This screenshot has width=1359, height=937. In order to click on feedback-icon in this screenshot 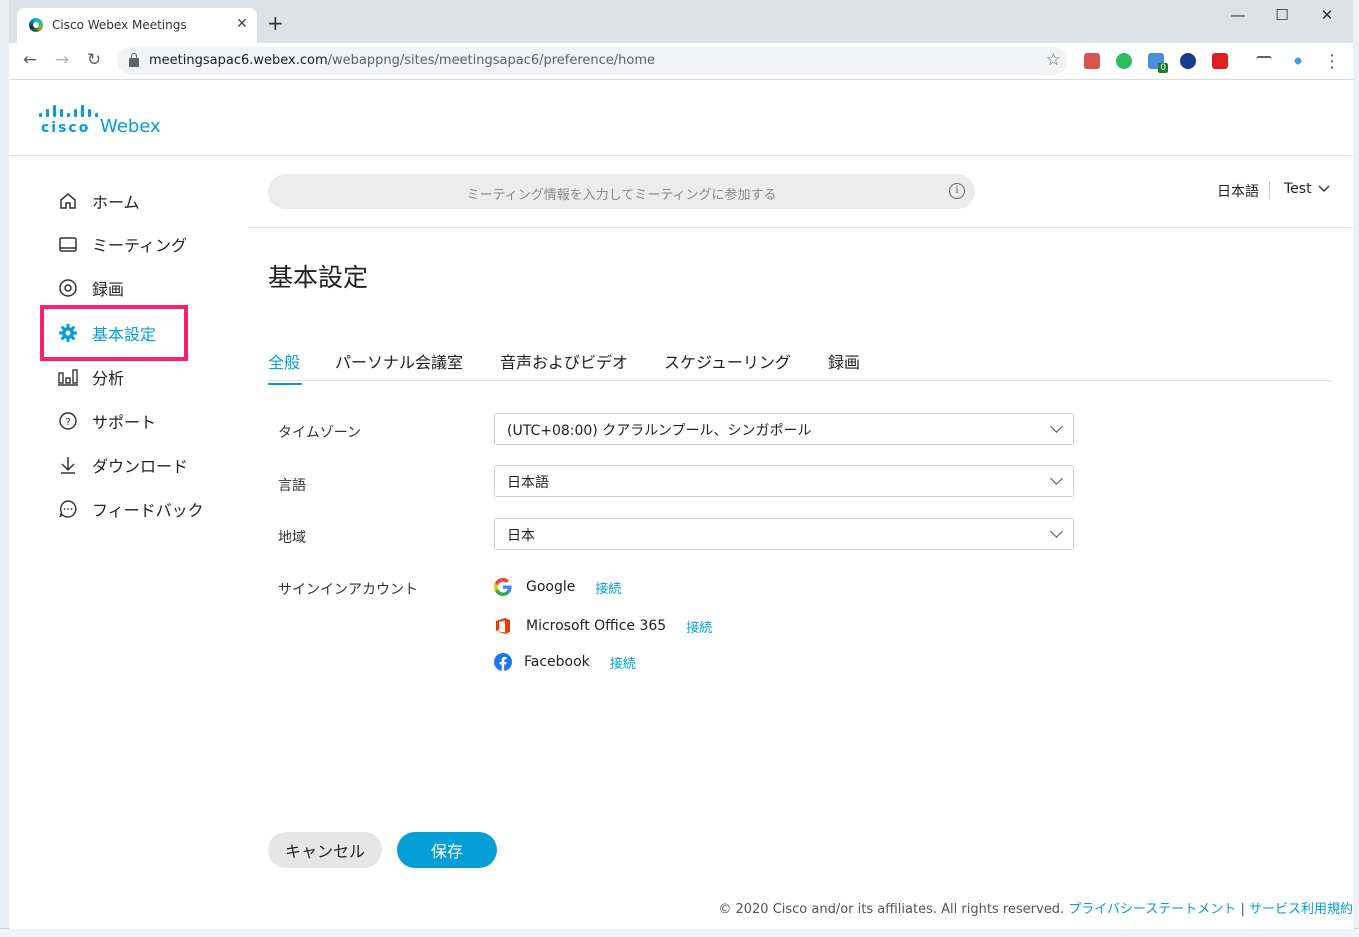, I will do `click(68, 509)`.